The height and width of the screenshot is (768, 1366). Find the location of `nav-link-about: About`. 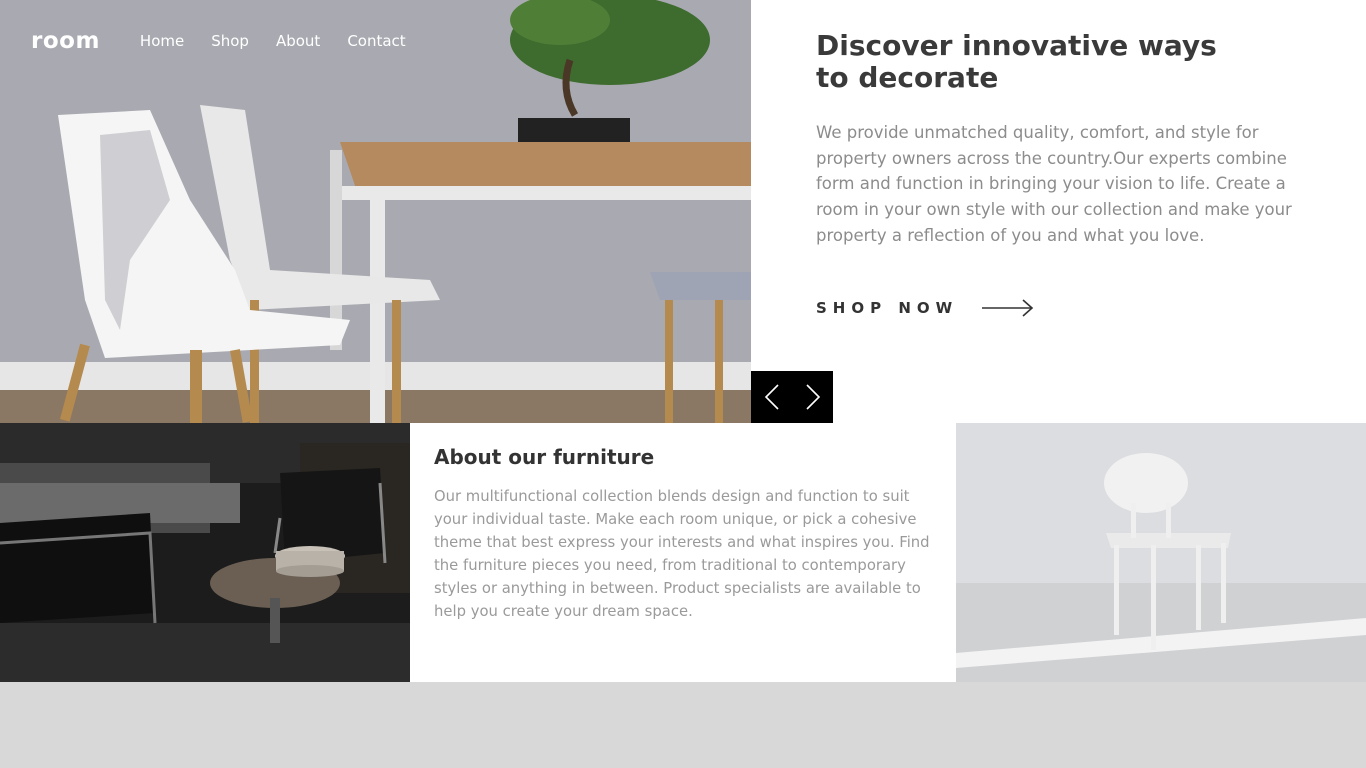

nav-link-about: About is located at coordinates (298, 41).